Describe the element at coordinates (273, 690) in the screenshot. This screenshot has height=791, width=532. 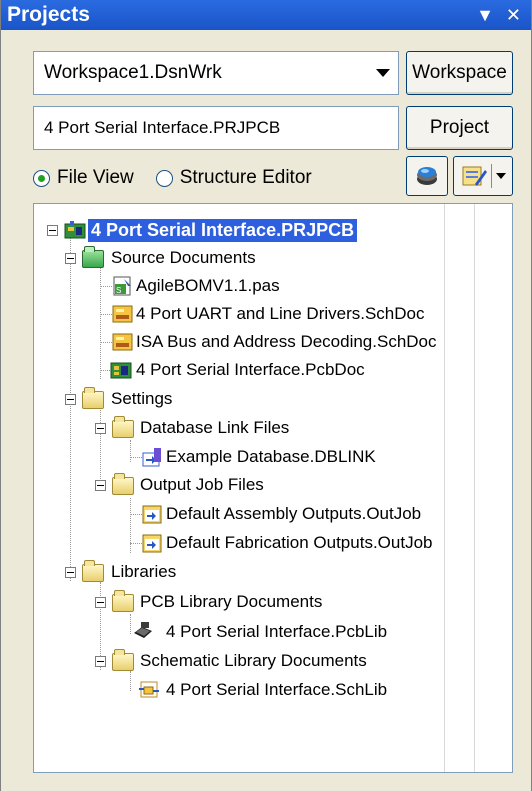
I see `tree-item: 4 Port Serial Interface.SchLib` at that location.